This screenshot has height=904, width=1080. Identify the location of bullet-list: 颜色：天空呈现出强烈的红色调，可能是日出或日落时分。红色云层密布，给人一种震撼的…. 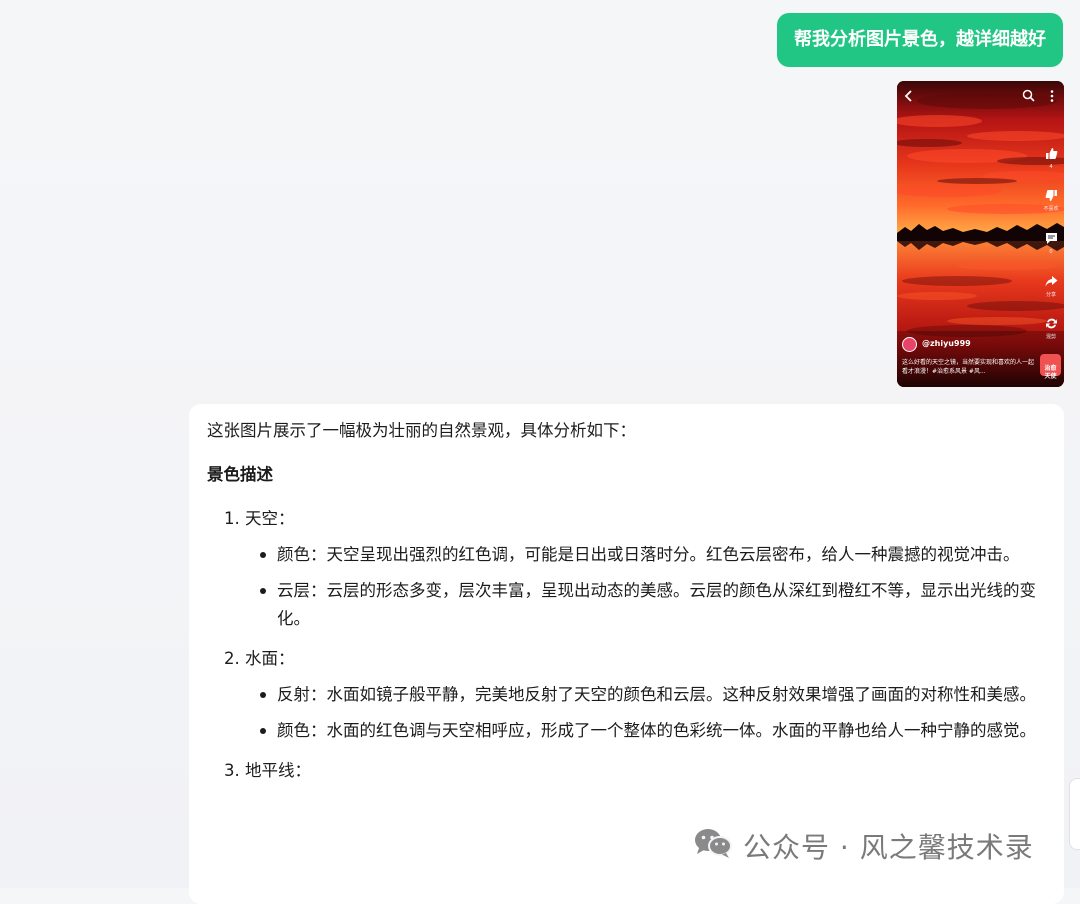
(635, 587).